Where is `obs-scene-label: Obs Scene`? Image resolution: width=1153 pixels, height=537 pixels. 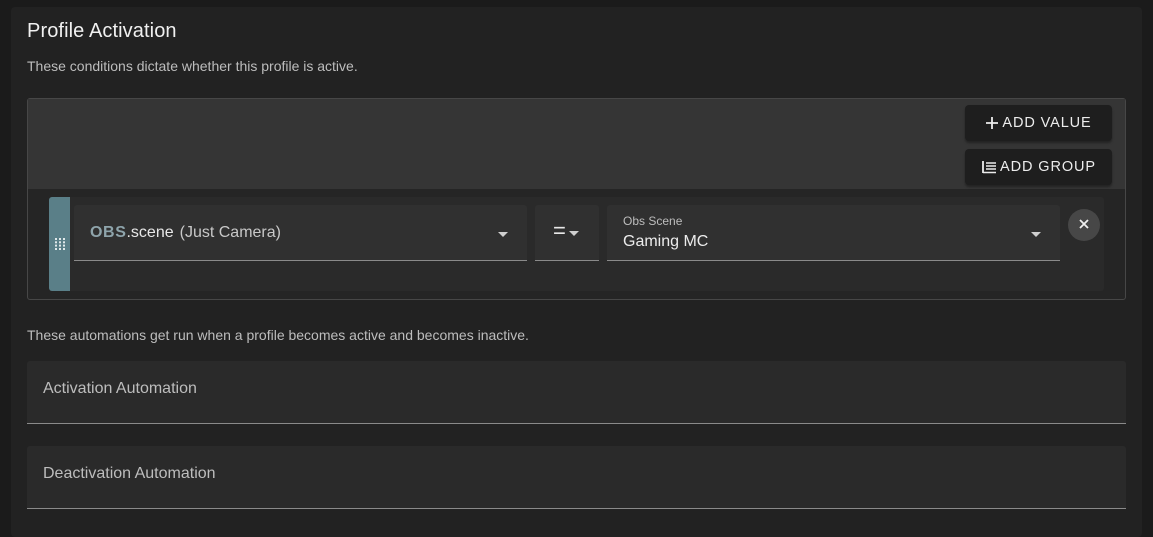
obs-scene-label: Obs Scene is located at coordinates (653, 221).